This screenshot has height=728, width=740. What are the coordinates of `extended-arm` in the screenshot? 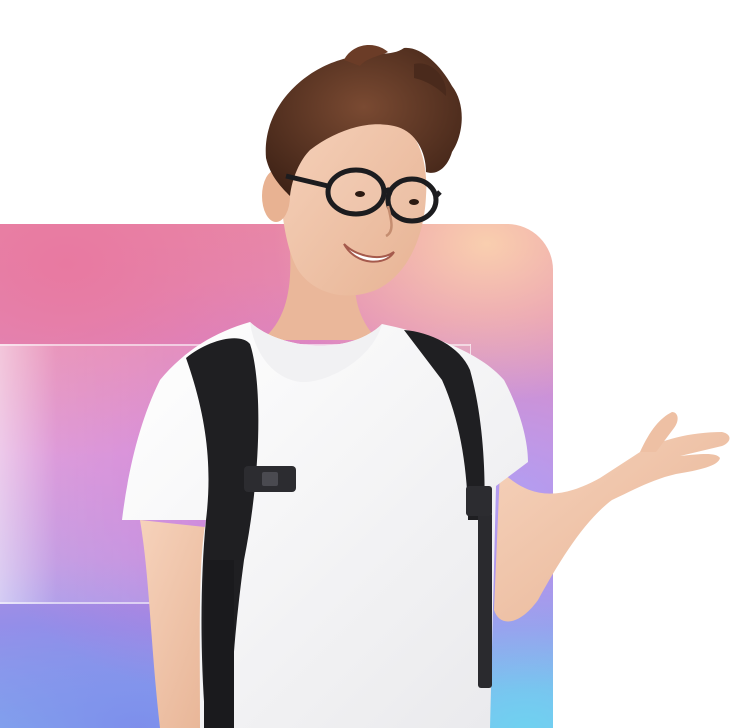 It's located at (612, 517).